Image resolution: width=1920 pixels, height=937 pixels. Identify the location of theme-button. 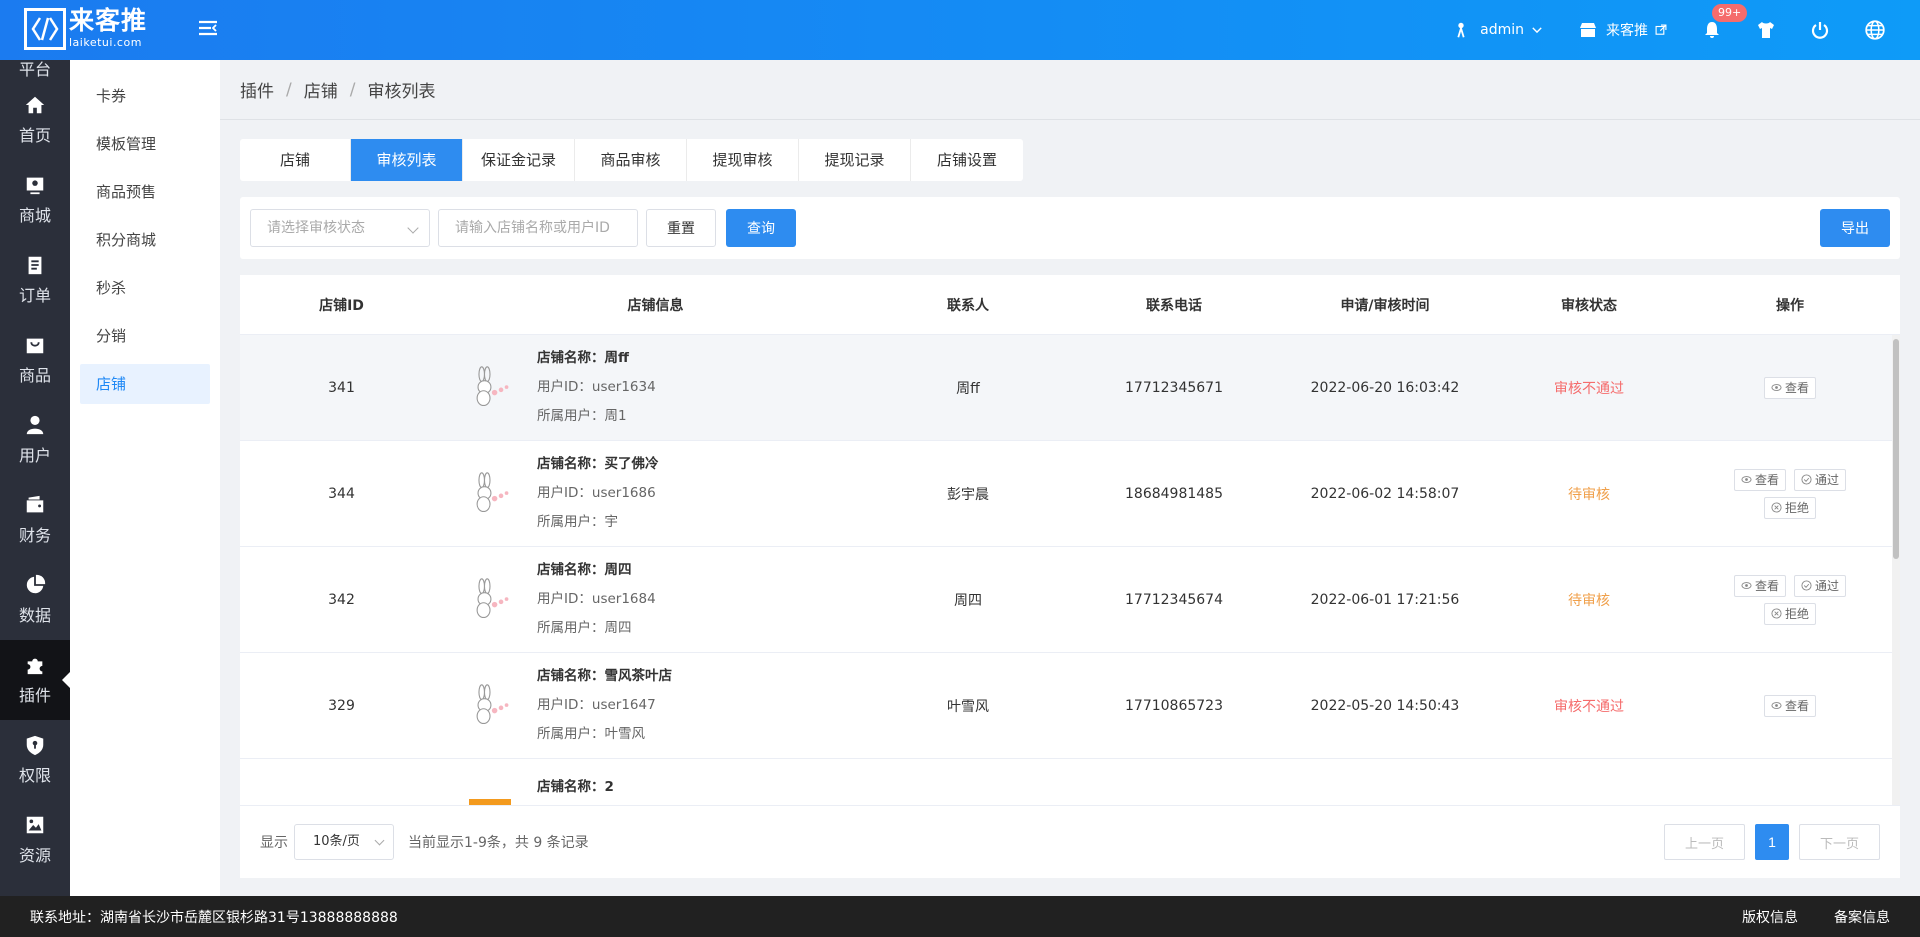
(1766, 30).